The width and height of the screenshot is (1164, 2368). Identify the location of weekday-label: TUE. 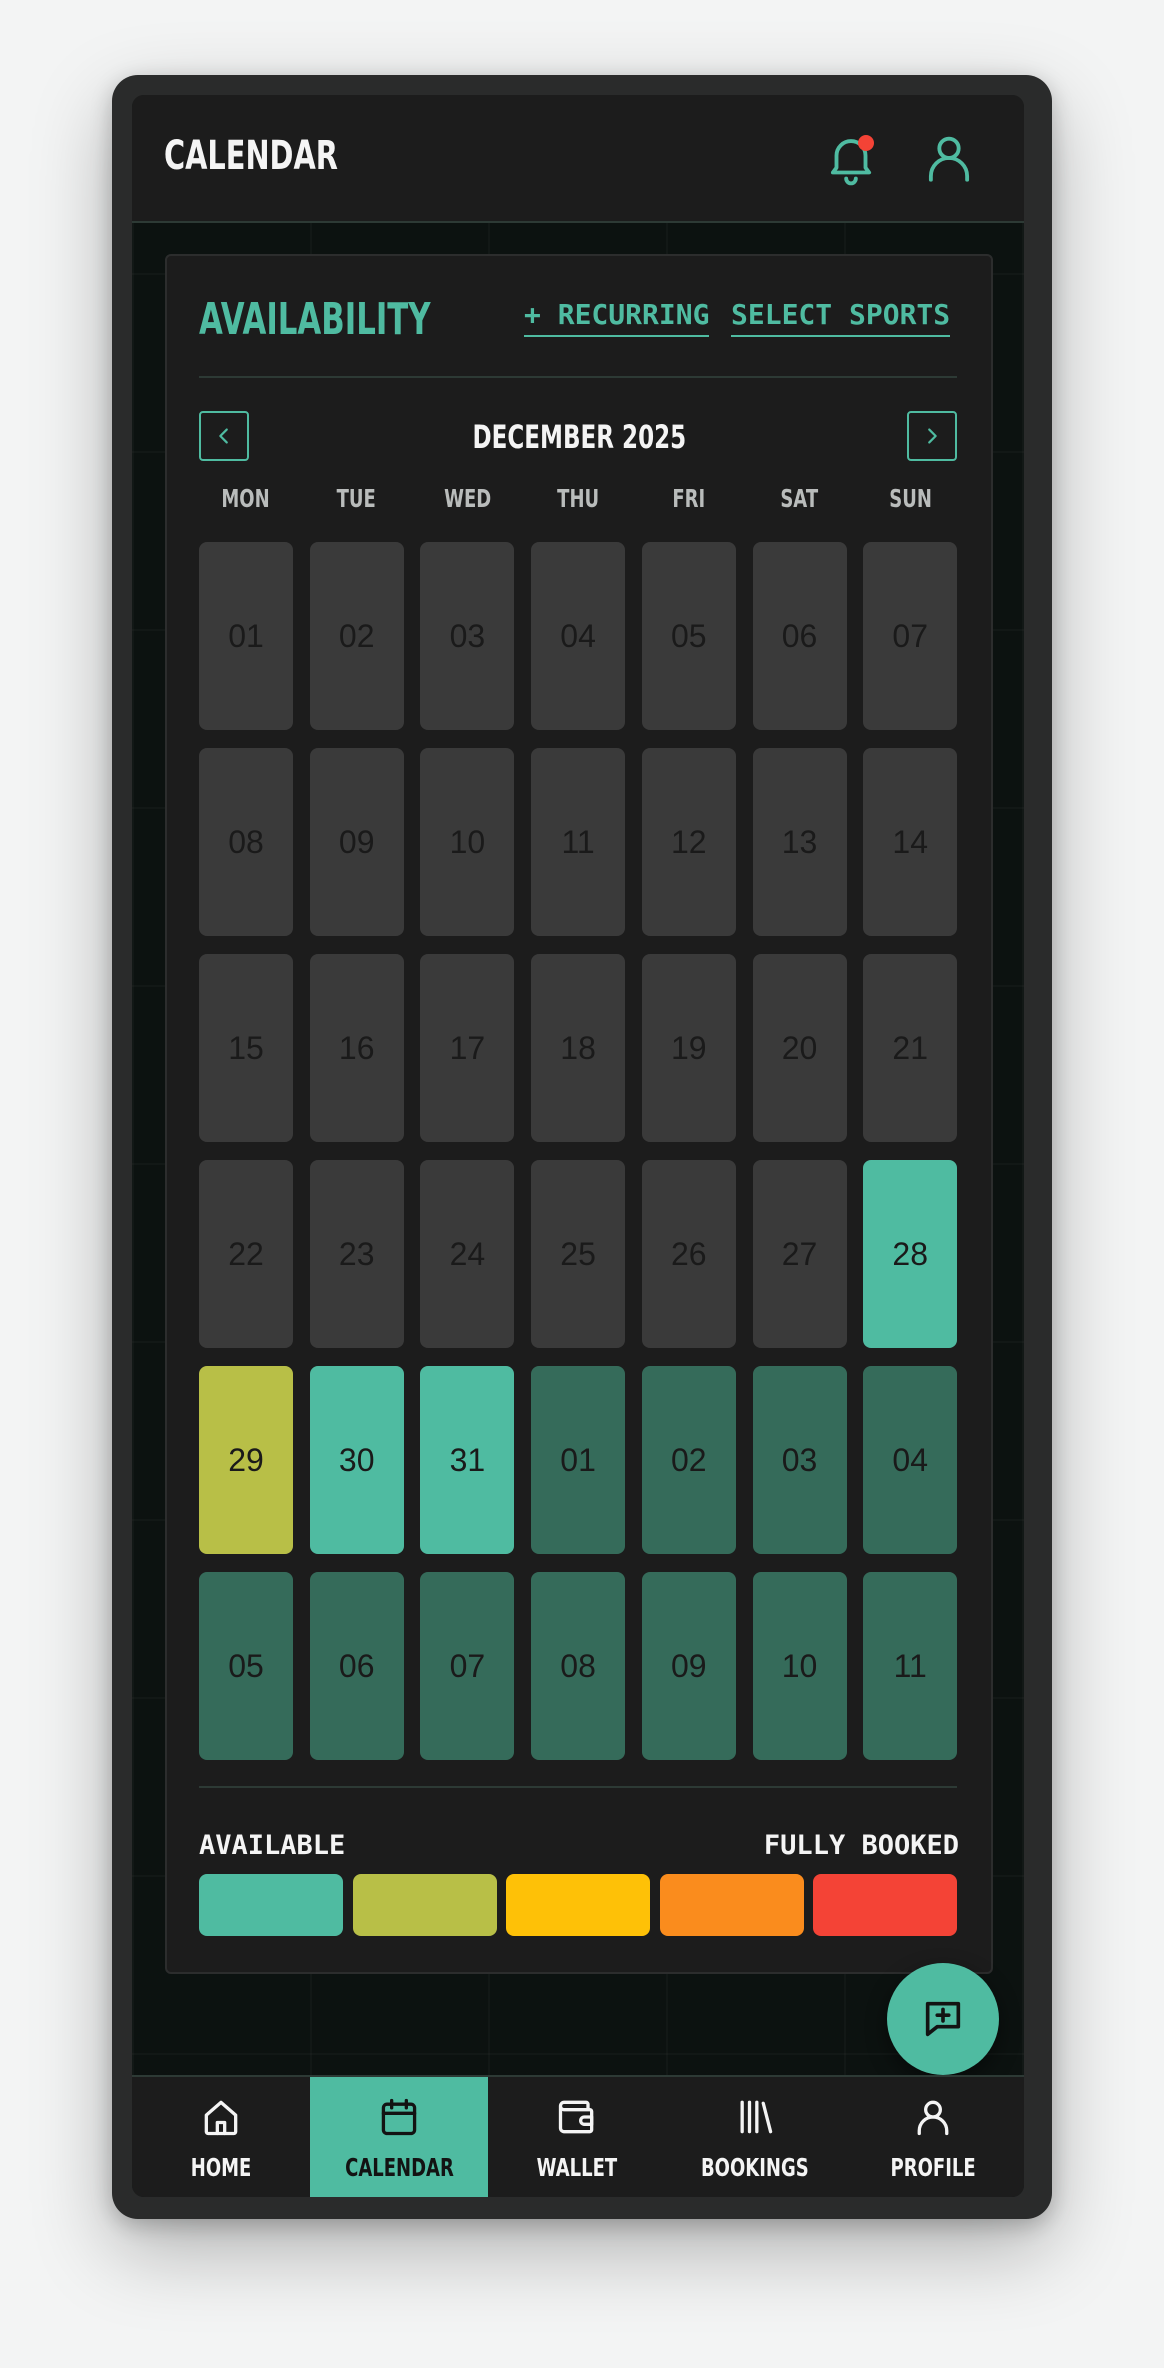
(357, 498).